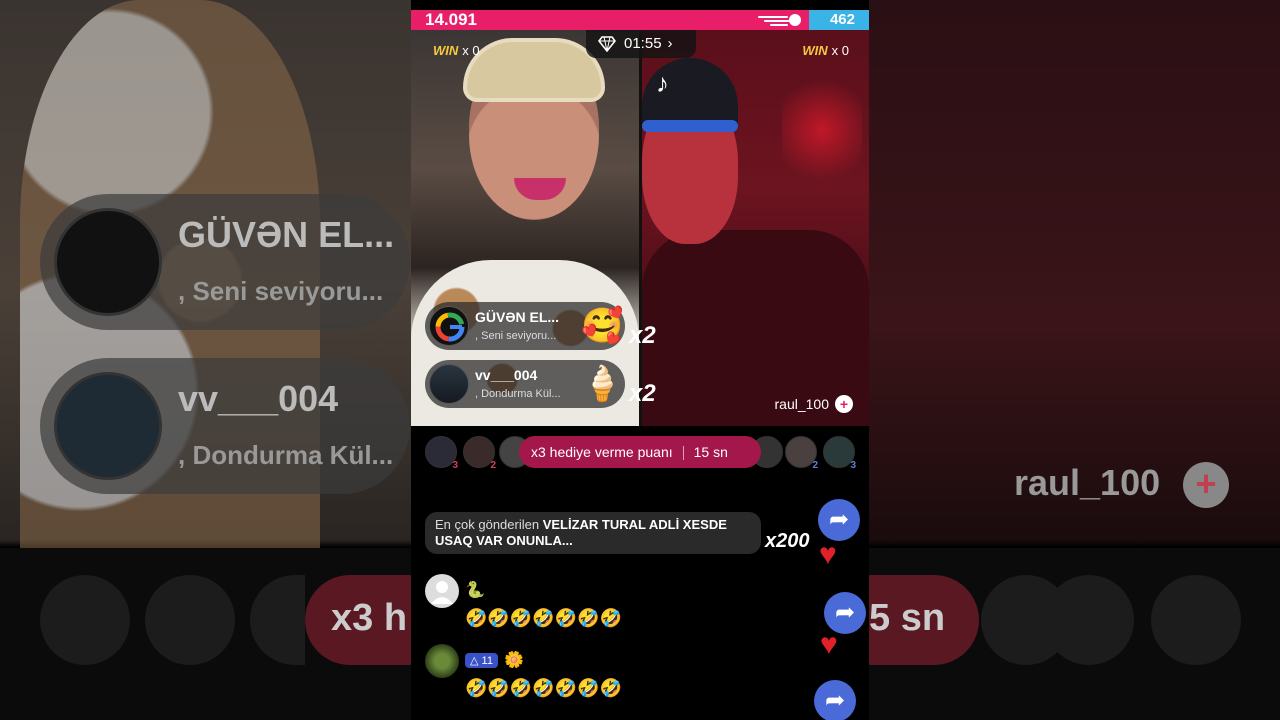  I want to click on gift-banner: vv___004 , Dondurma Kül... 🍦, so click(525, 384).